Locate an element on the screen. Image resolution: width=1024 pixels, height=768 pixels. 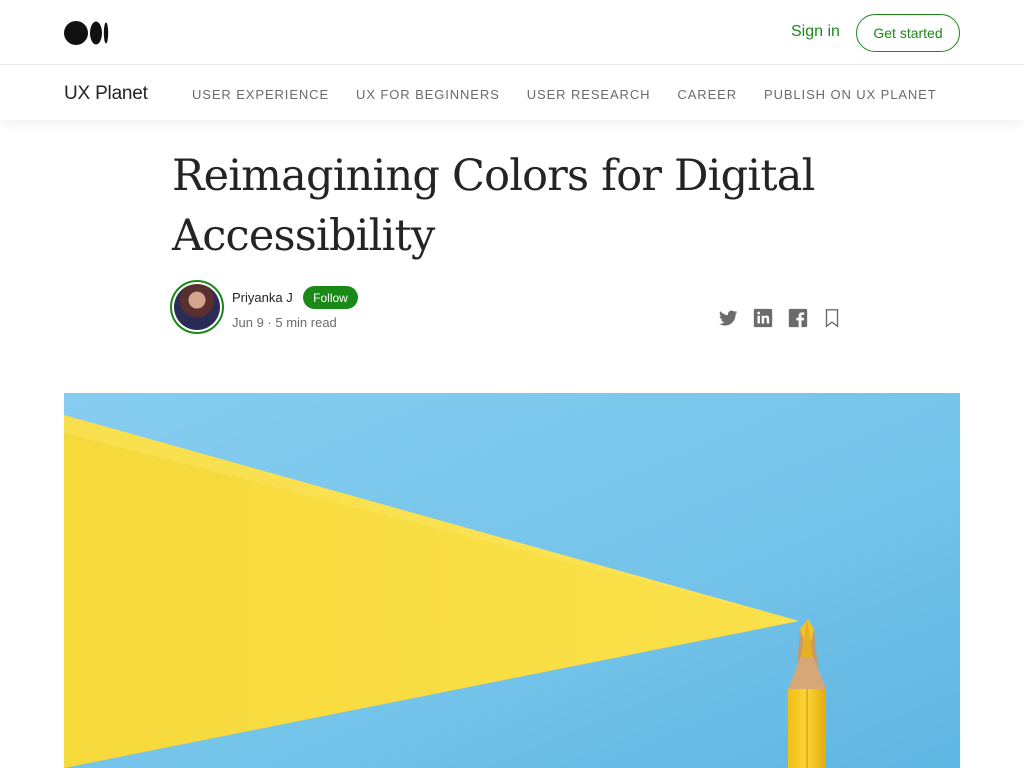
bookmark-icon is located at coordinates (832, 318).